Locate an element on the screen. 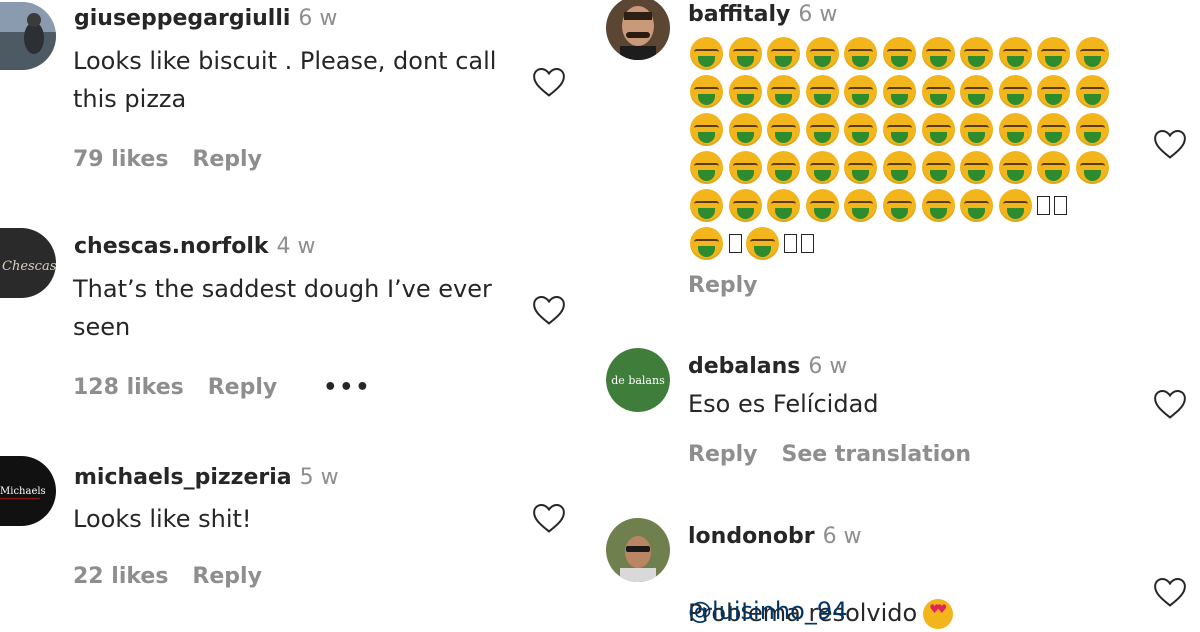  see-translation-link: See translation is located at coordinates (877, 454).